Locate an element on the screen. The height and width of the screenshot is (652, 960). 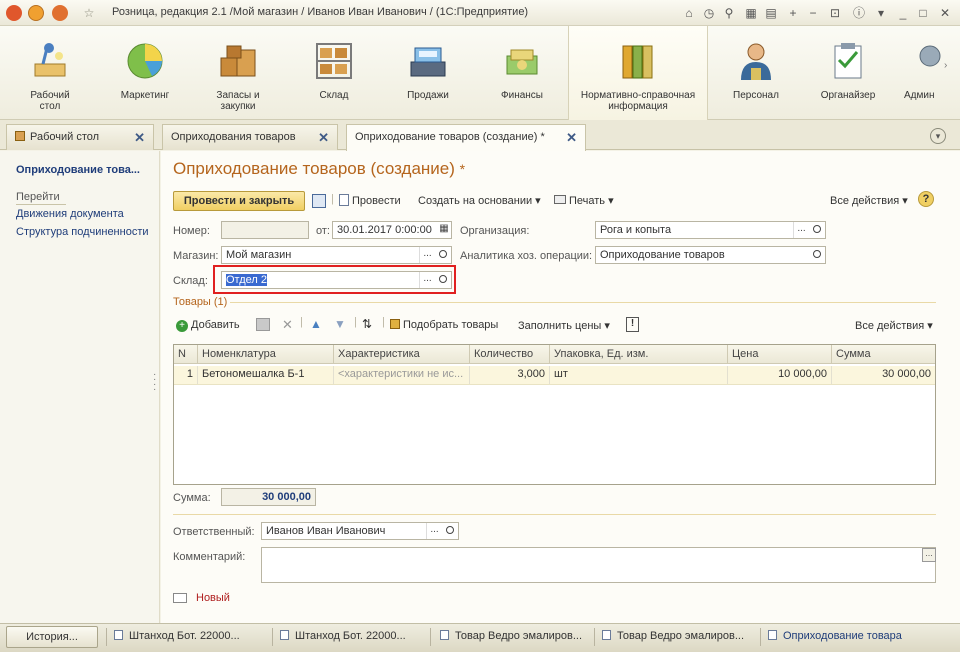
print-button: Печать ▾ is located at coordinates (584, 200).